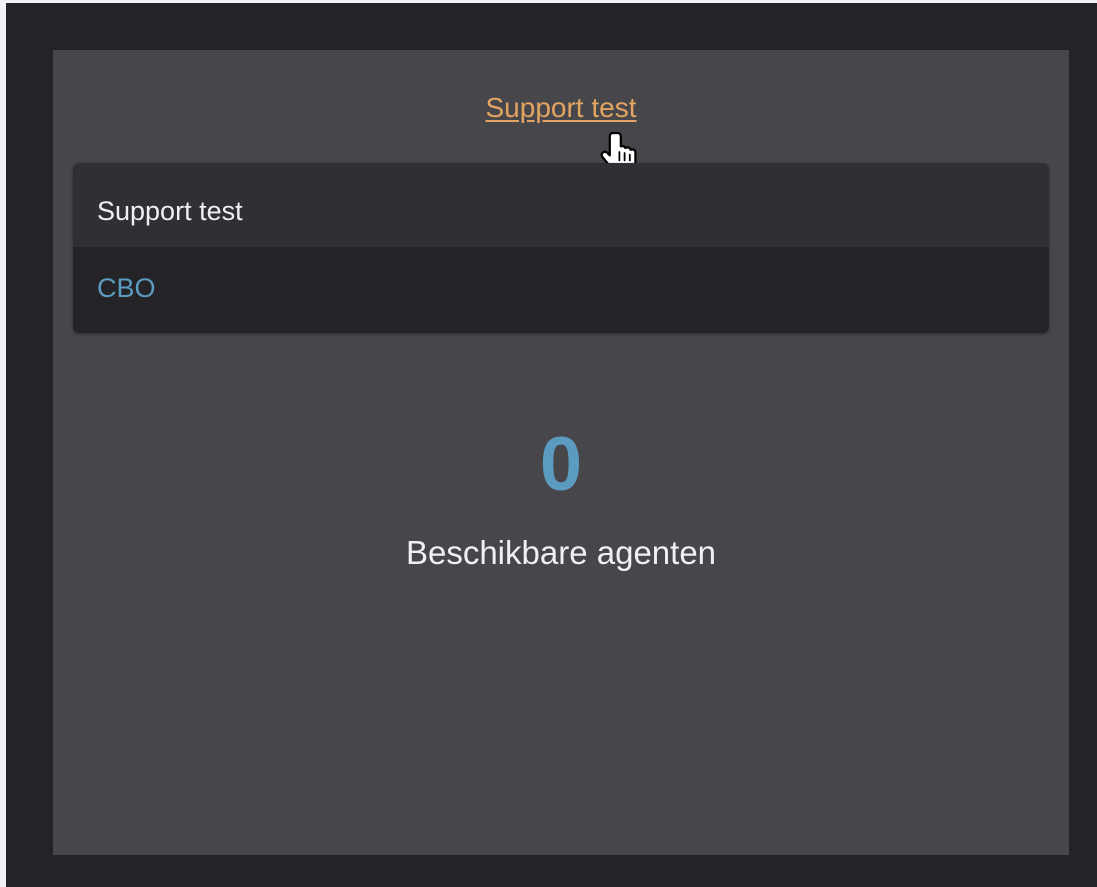 The width and height of the screenshot is (1097, 887). What do you see at coordinates (561, 552) in the screenshot?
I see `available-agents-label: Beschikbare agenten` at bounding box center [561, 552].